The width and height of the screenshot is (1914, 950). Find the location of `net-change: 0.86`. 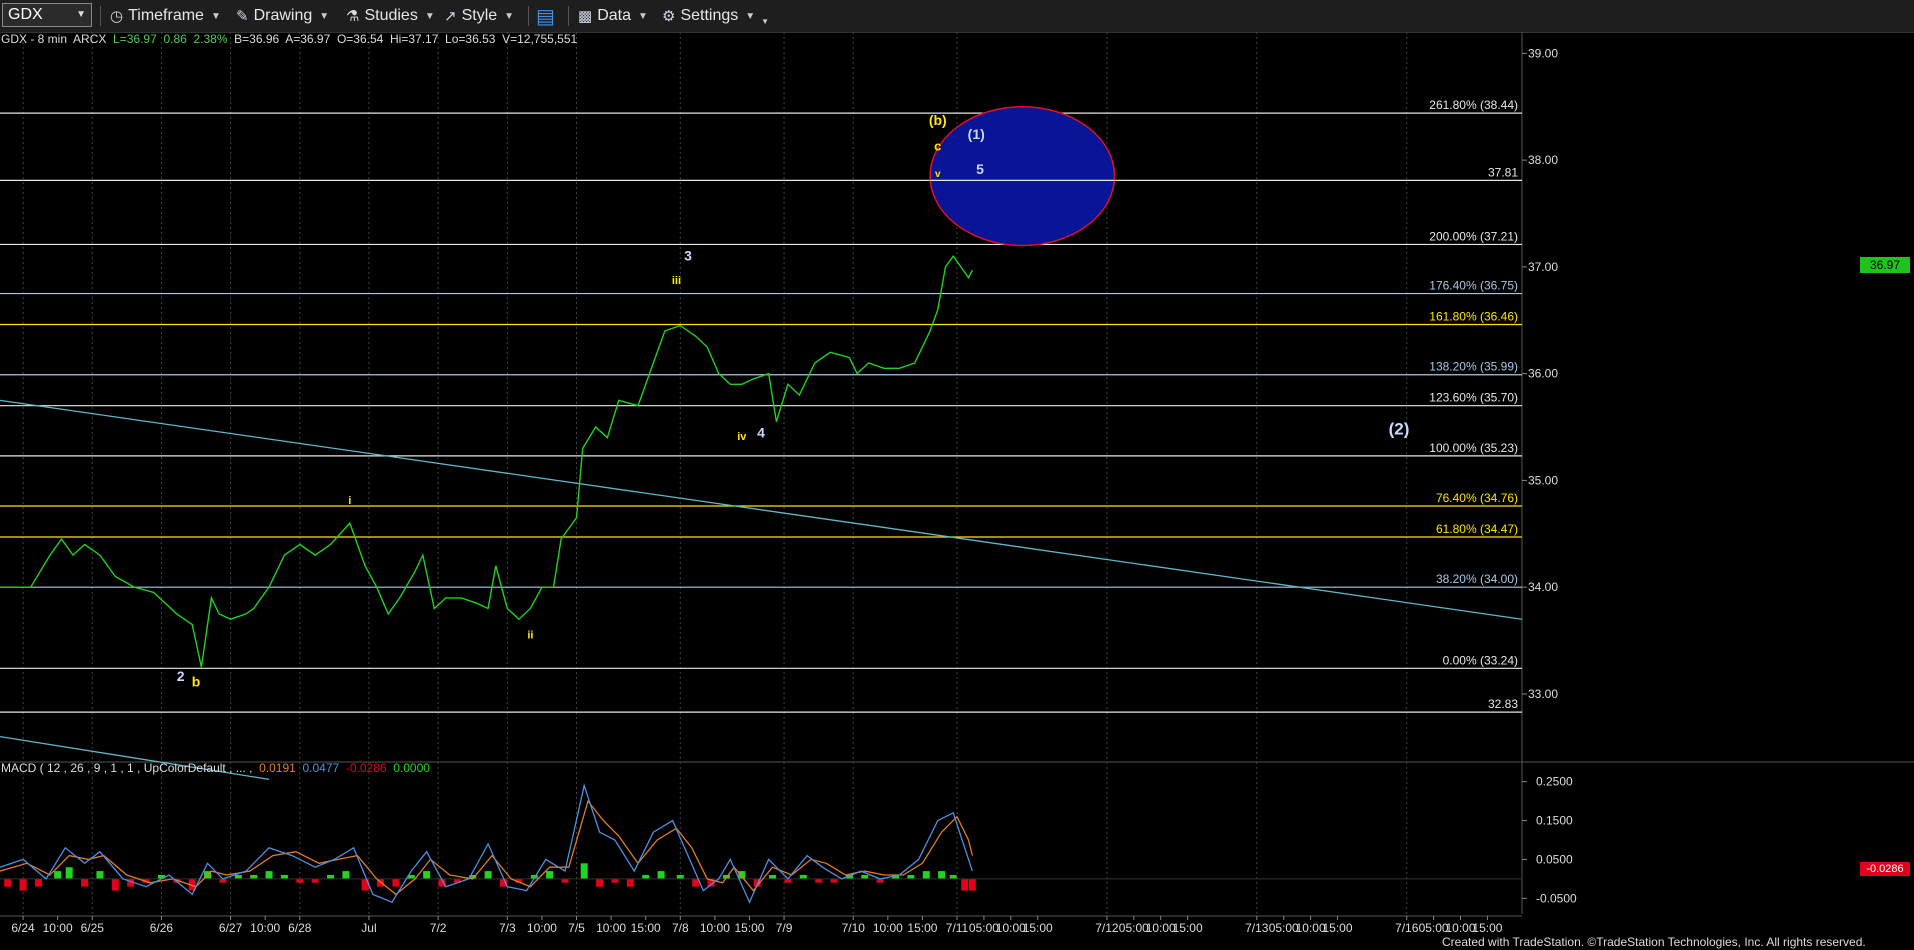

net-change: 0.86 is located at coordinates (175, 39).